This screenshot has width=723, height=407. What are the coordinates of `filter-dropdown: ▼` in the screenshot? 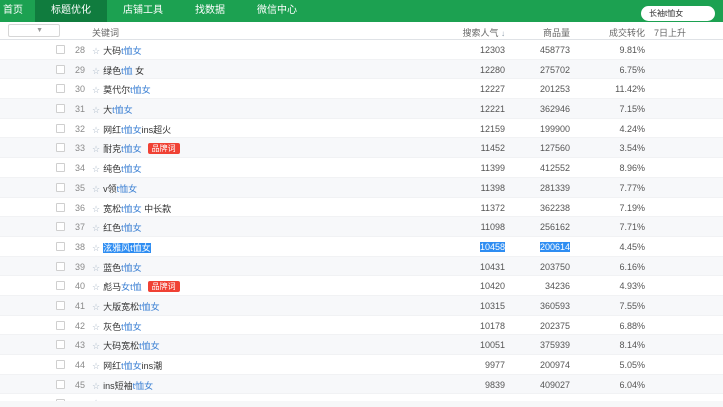 It's located at (34, 30).